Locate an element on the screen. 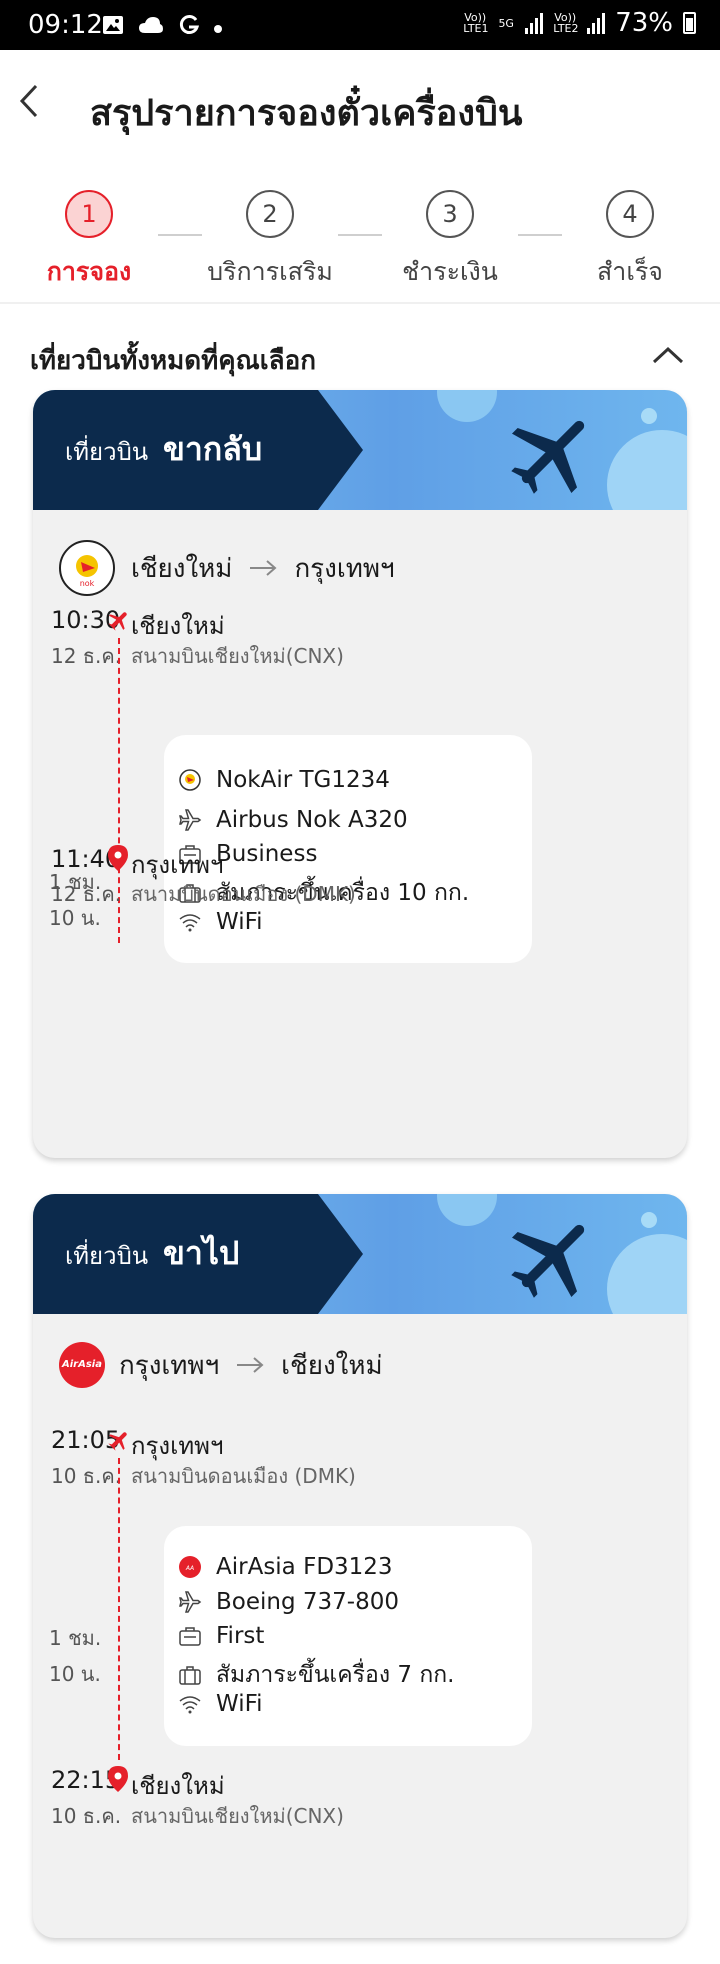 This screenshot has width=720, height=1964. flight-banner: เที่ยวบิน ขาไป is located at coordinates (360, 1254).